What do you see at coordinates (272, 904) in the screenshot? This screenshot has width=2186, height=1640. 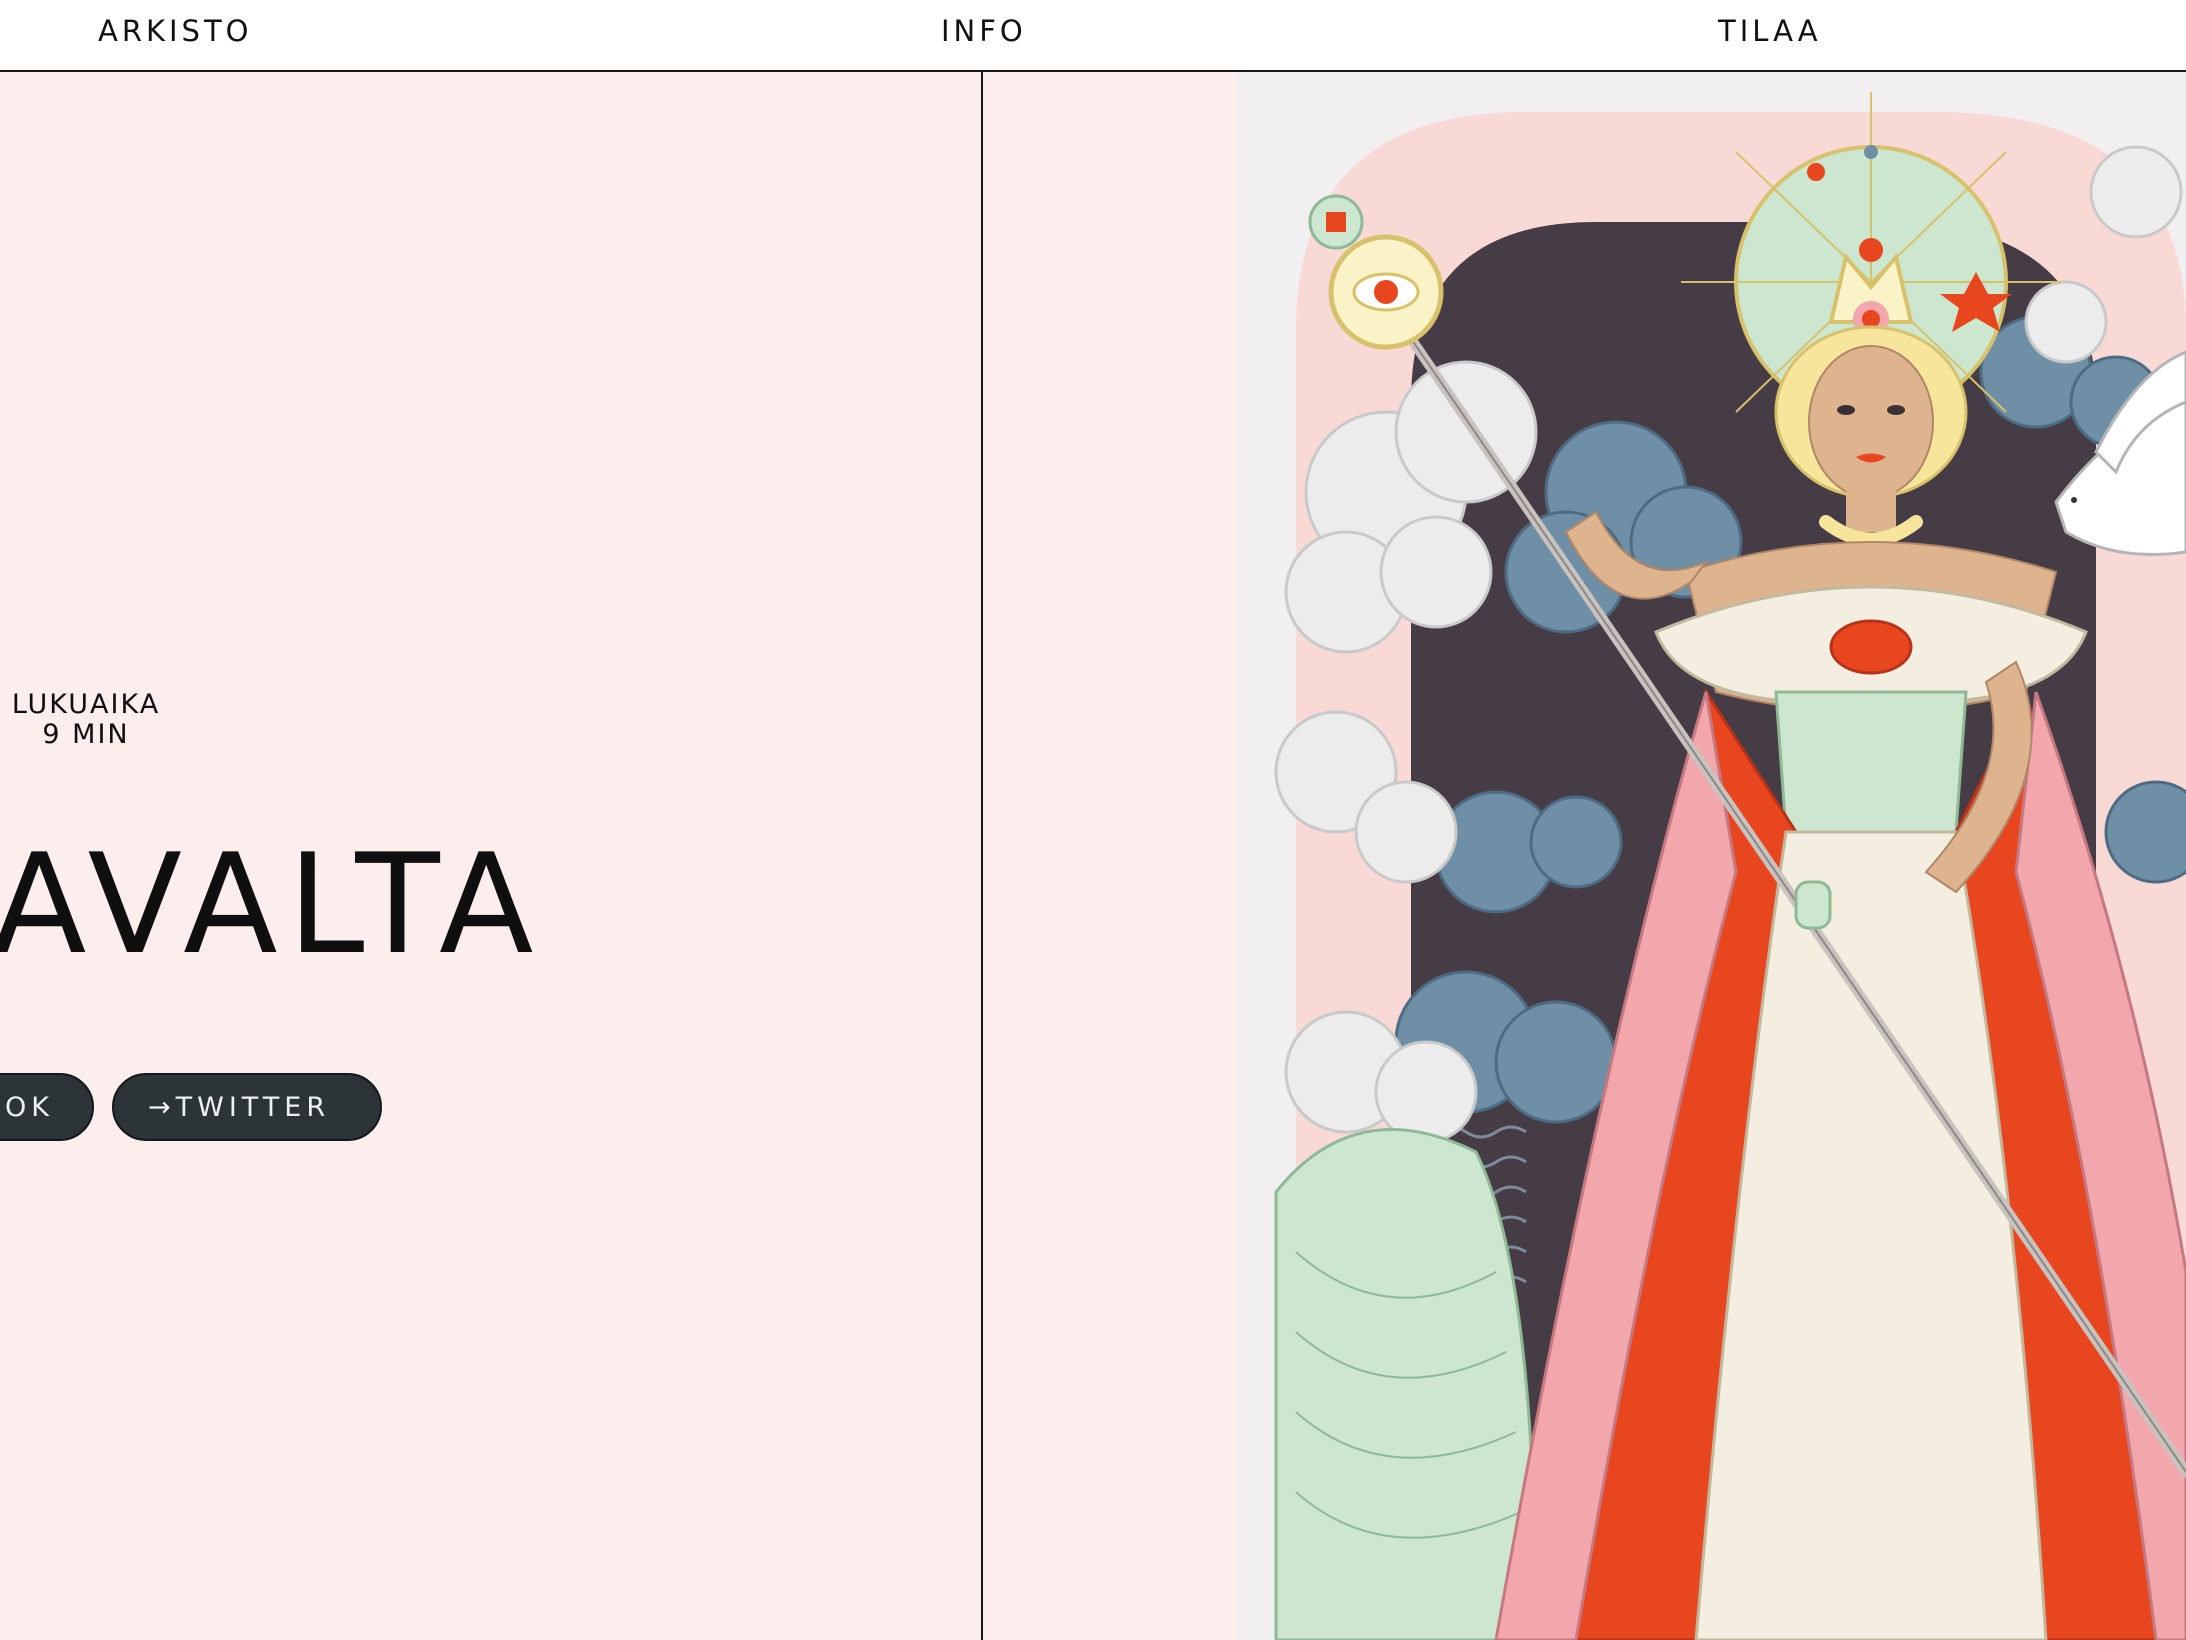 I see `article-title: AVALTA` at bounding box center [272, 904].